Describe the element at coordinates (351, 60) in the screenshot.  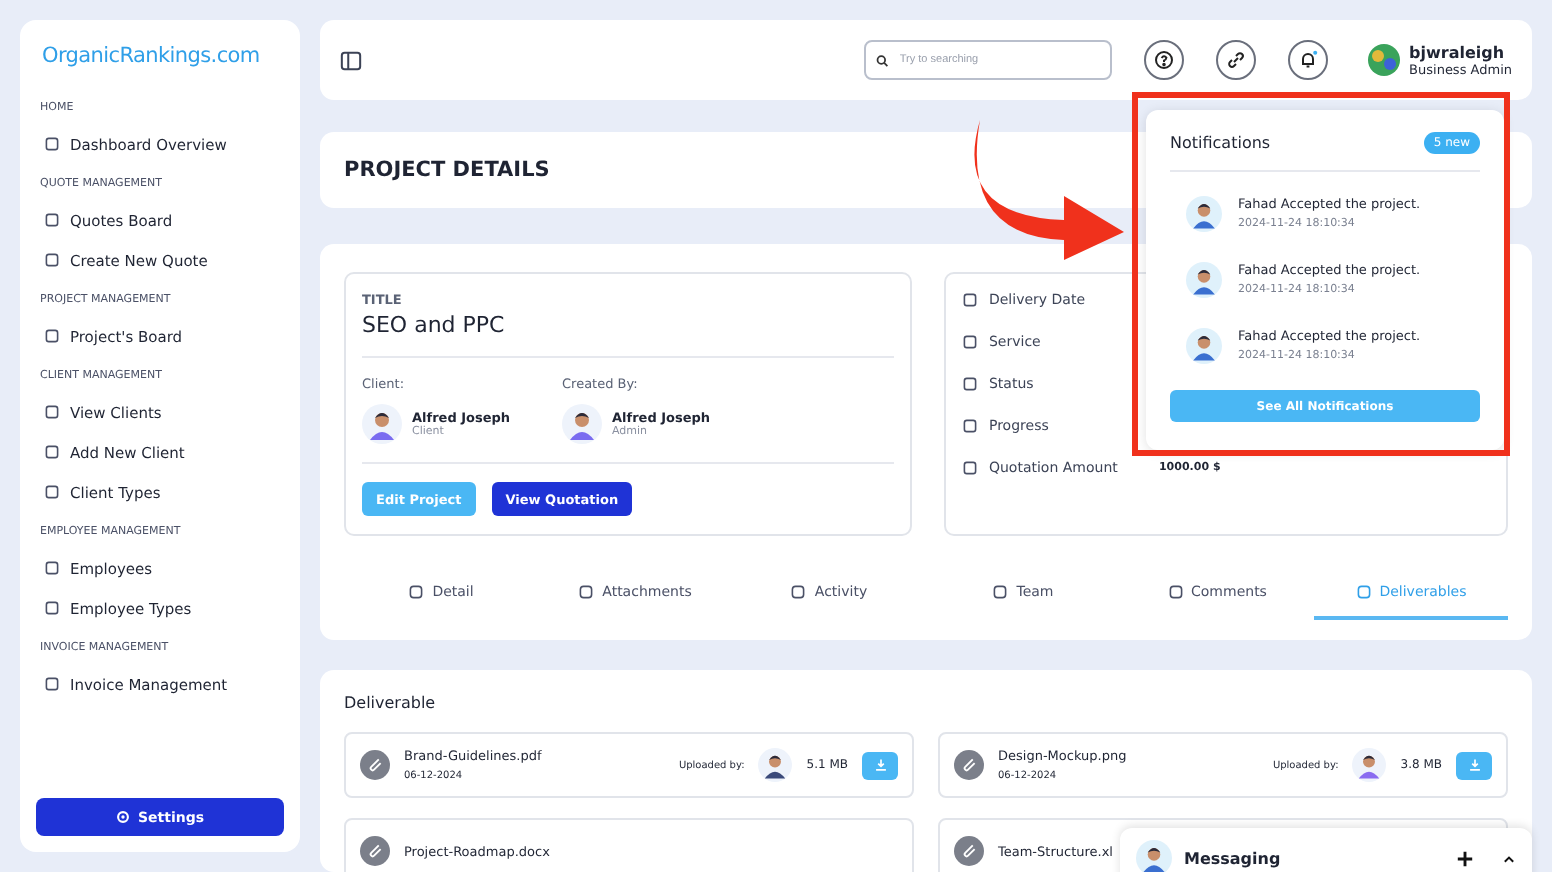
I see `sidebar-toggle-icon` at that location.